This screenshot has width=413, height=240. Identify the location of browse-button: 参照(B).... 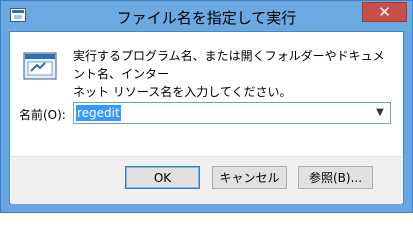
(335, 177).